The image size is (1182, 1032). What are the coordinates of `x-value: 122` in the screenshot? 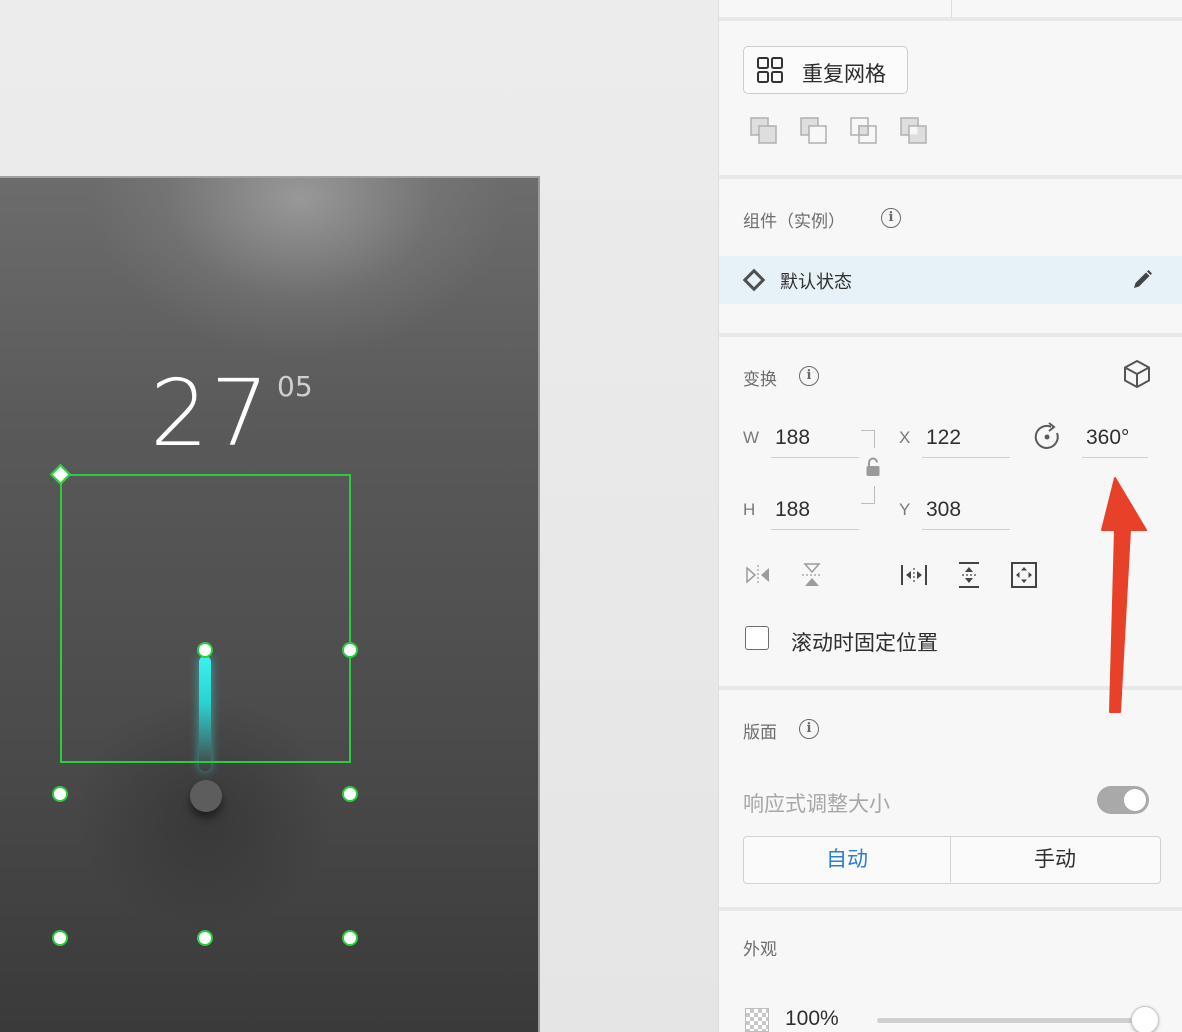 It's located at (944, 437).